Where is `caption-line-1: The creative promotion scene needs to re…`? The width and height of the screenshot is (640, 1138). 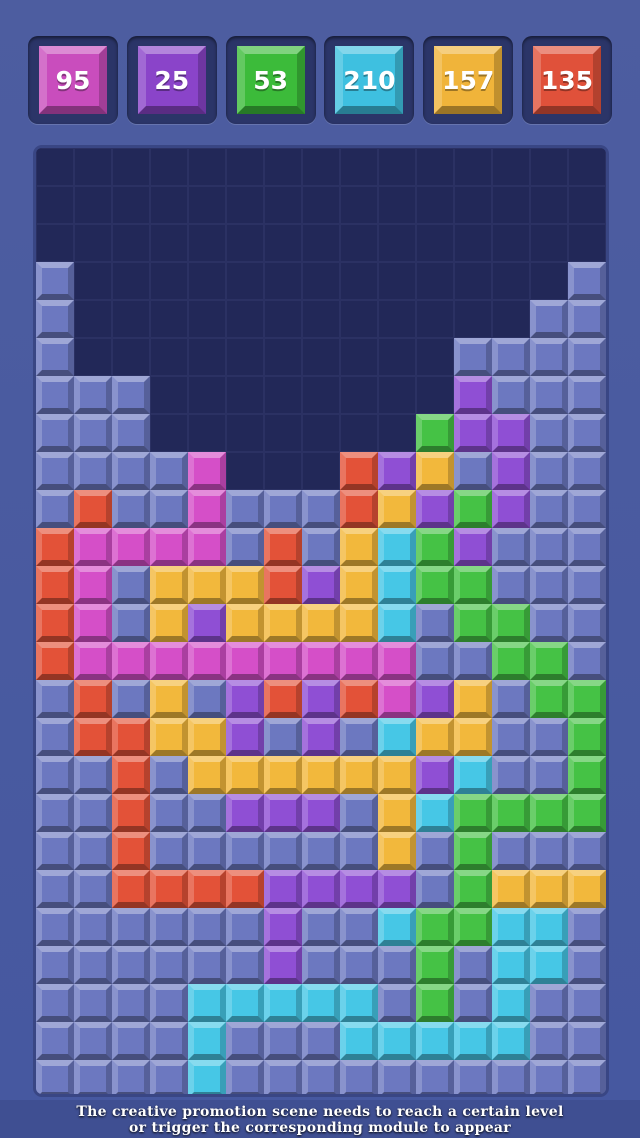
caption-line-1: The creative promotion scene needs to re… is located at coordinates (320, 1112).